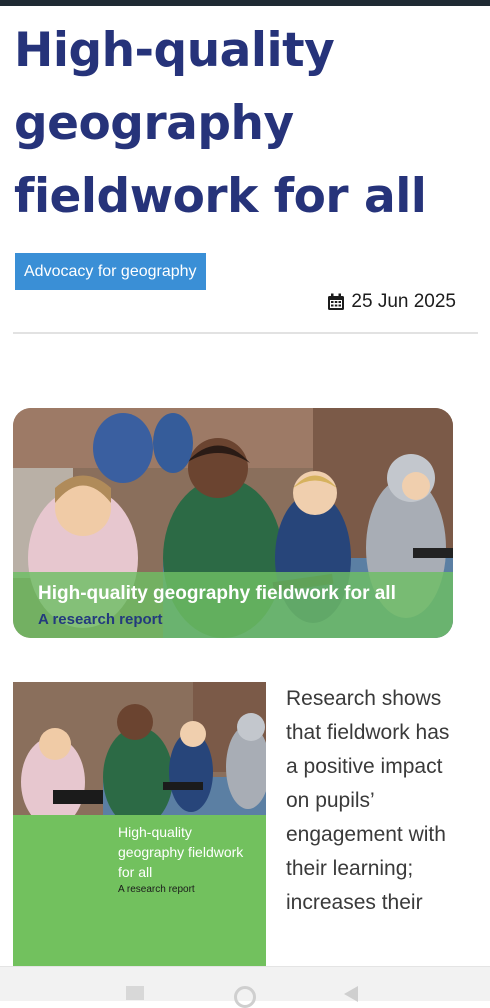 The height and width of the screenshot is (1008, 490). I want to click on hero-title: High-quality geography fieldwork for all, so click(217, 593).